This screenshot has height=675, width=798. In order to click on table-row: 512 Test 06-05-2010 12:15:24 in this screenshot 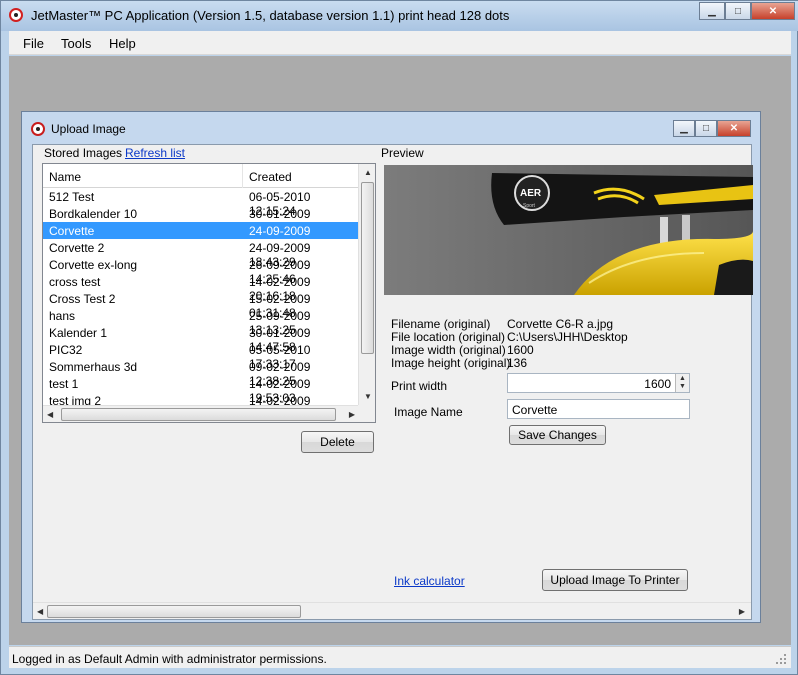, I will do `click(201, 203)`.